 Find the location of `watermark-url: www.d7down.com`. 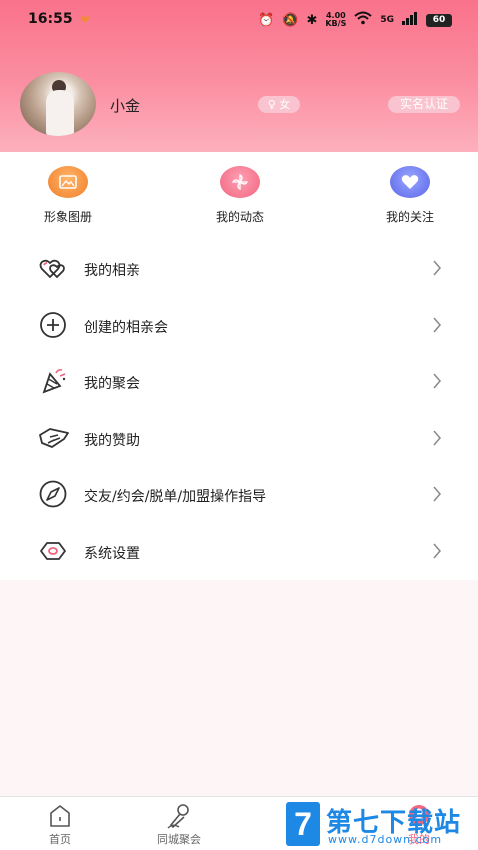

watermark-url: www.d7down.com is located at coordinates (385, 839).